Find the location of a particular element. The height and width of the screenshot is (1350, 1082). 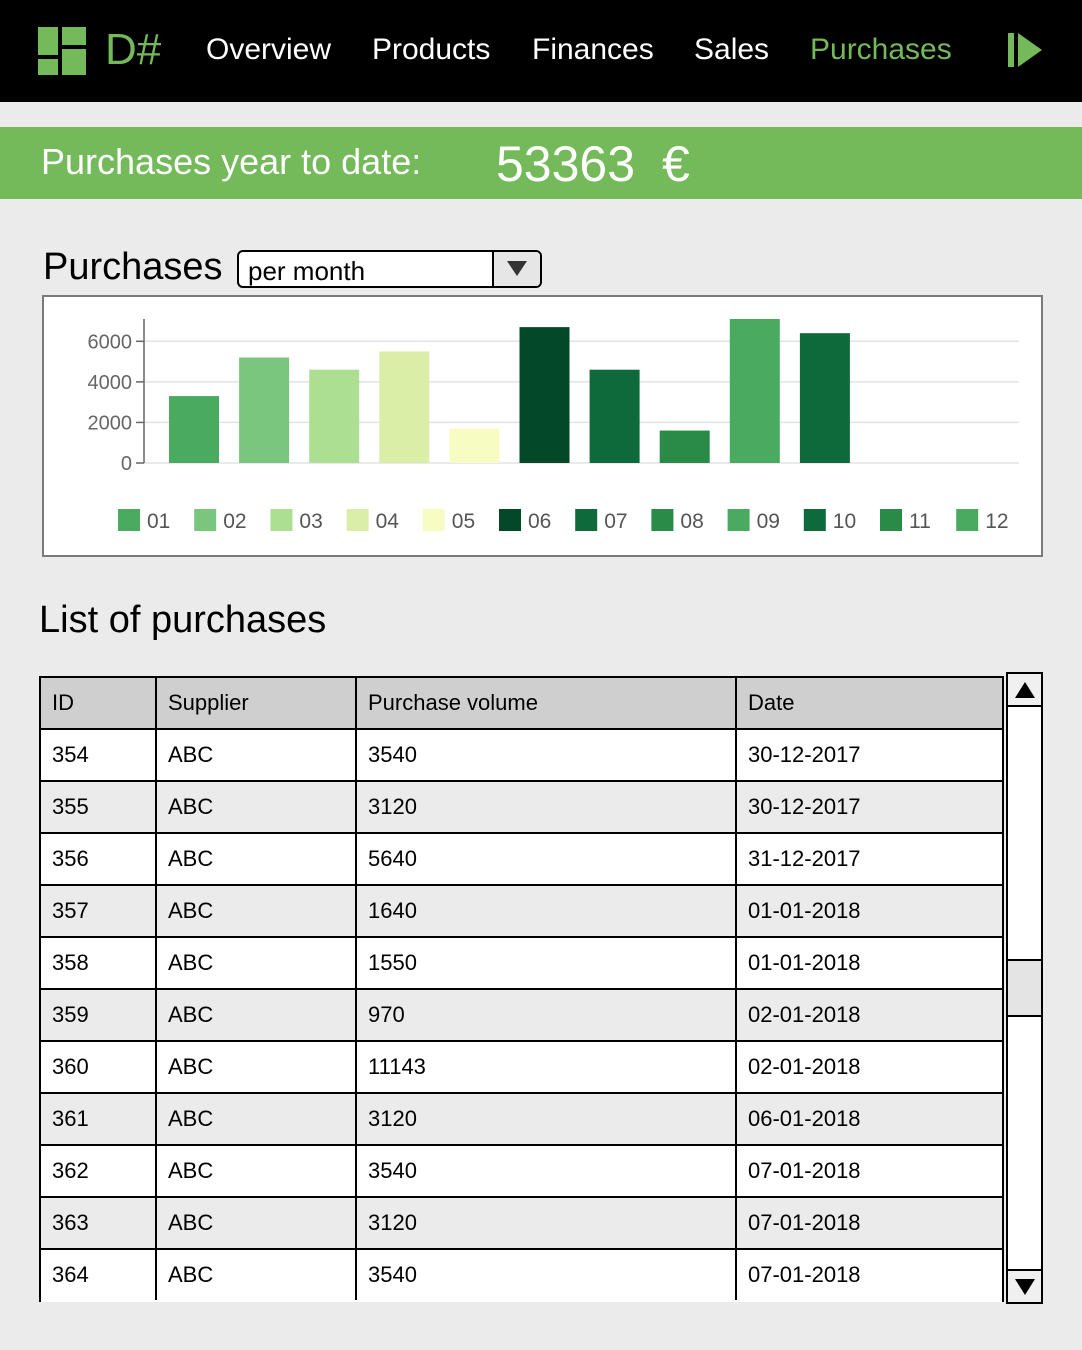

table-cell-id: 355 is located at coordinates (70, 806).